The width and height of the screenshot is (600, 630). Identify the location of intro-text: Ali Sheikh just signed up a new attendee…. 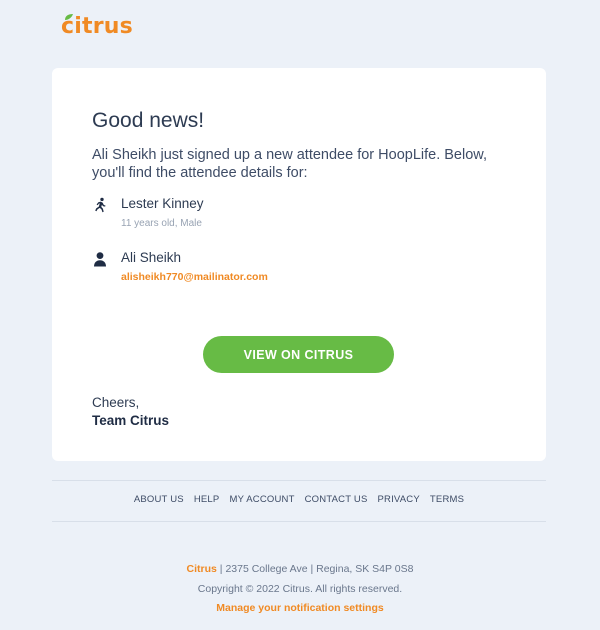
(289, 164).